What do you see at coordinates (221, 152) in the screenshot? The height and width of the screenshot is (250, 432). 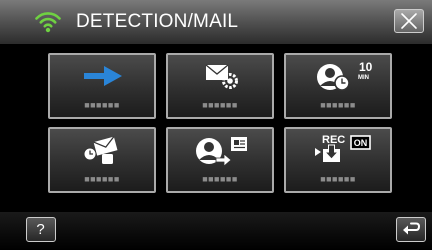 I see `face-send-icon` at bounding box center [221, 152].